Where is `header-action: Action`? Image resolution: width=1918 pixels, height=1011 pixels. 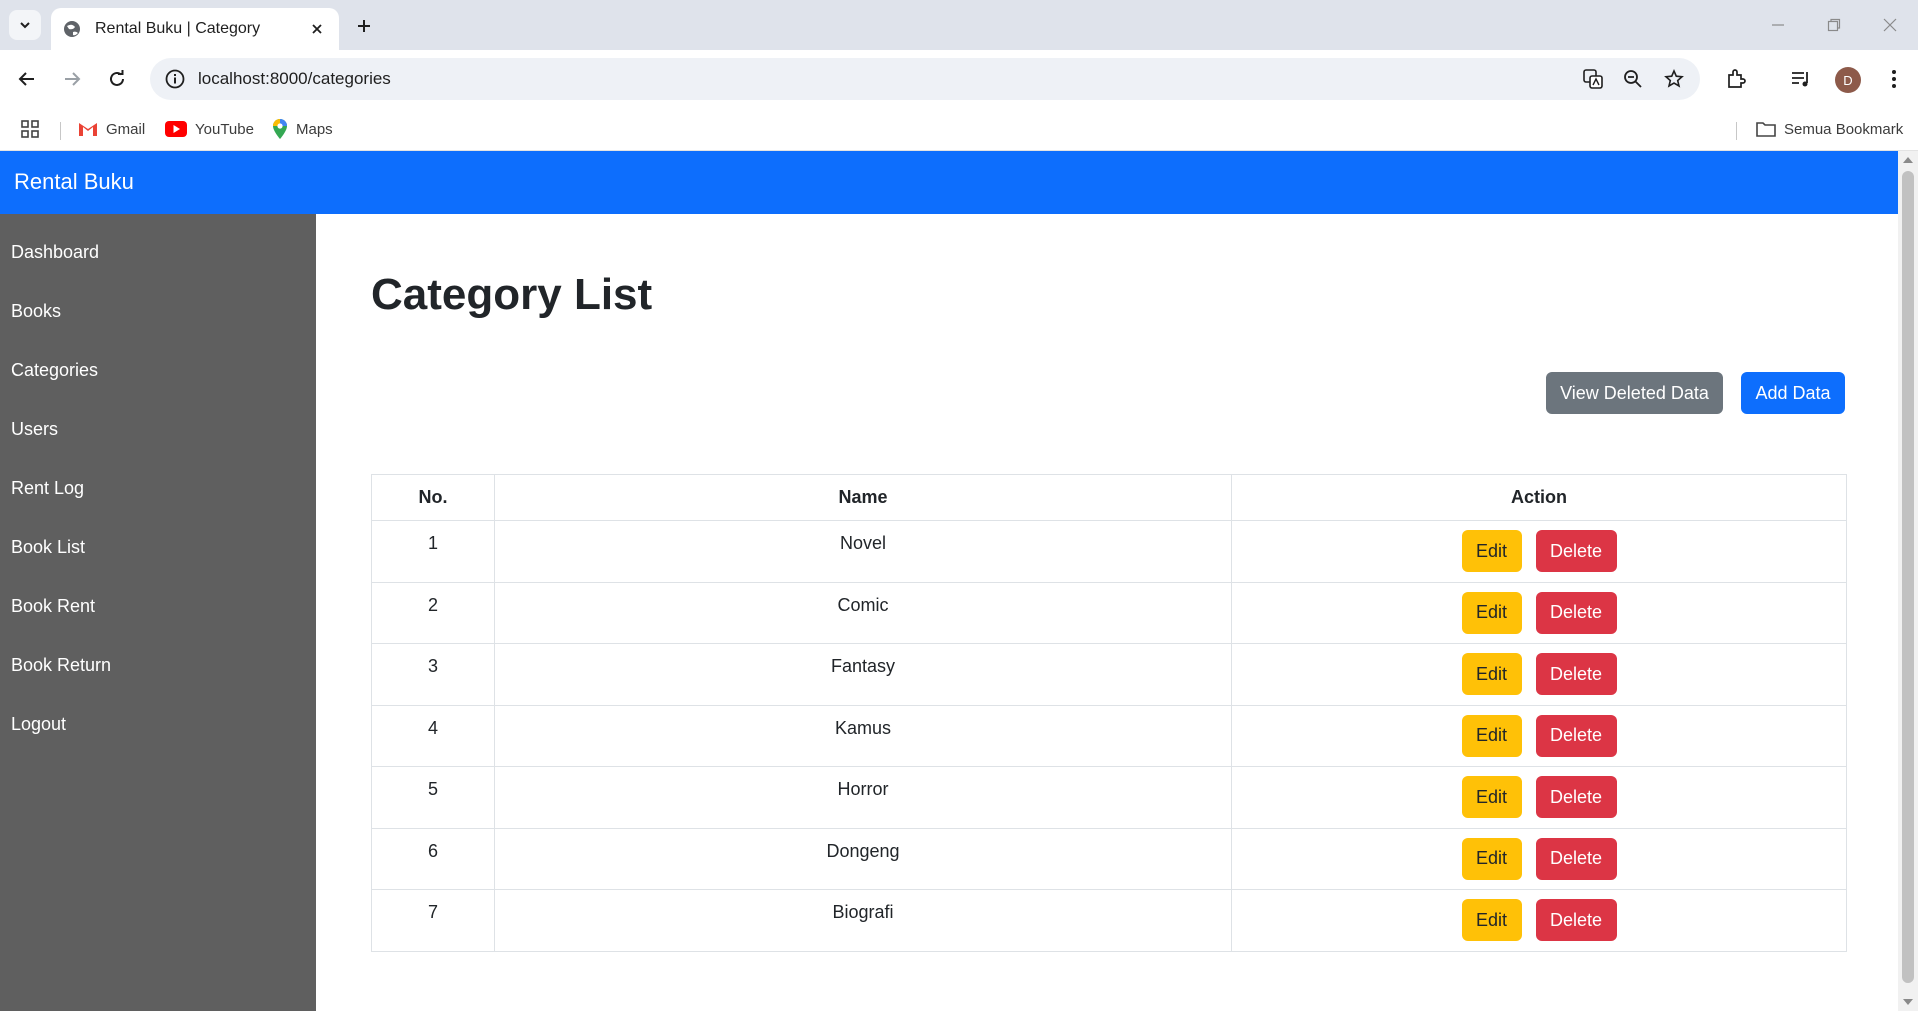
header-action: Action is located at coordinates (1539, 497).